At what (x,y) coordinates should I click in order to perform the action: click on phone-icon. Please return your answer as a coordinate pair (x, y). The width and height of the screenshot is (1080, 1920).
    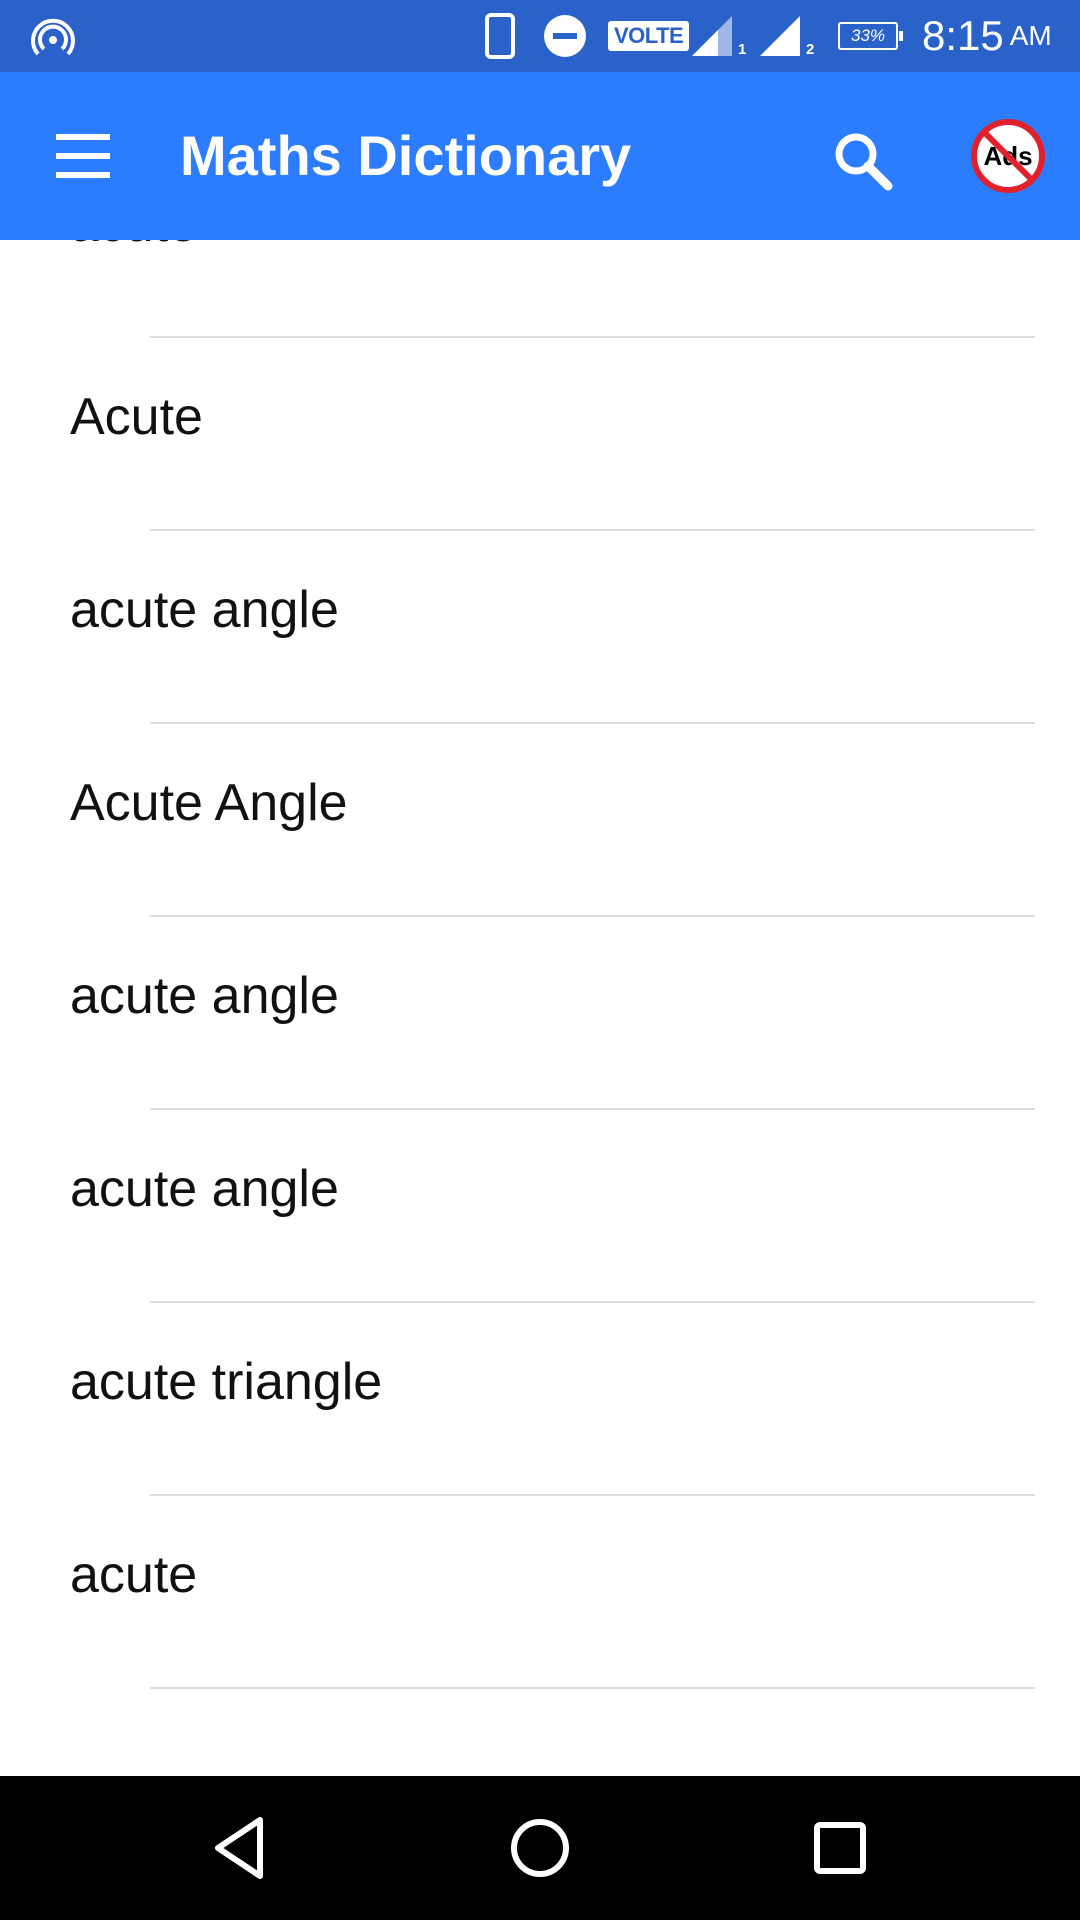
    Looking at the image, I should click on (500, 36).